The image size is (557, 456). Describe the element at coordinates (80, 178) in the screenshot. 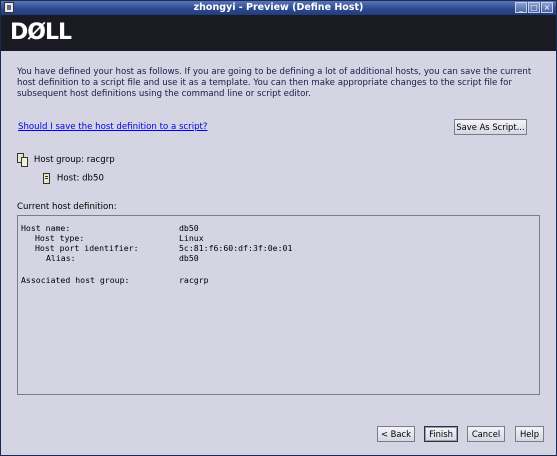

I see `host-label: Host: db50` at that location.